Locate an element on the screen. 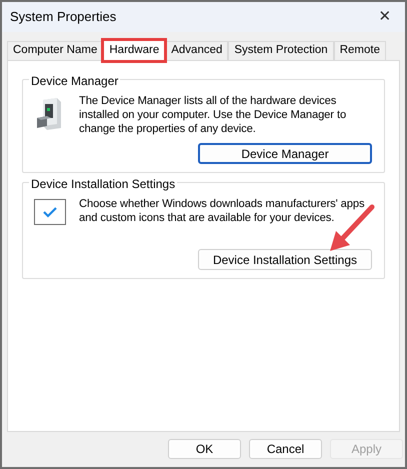  description-text: Choose whether Windows downloads manufacturers' apps and custom icons that are available for your devices. is located at coordinates (222, 211).